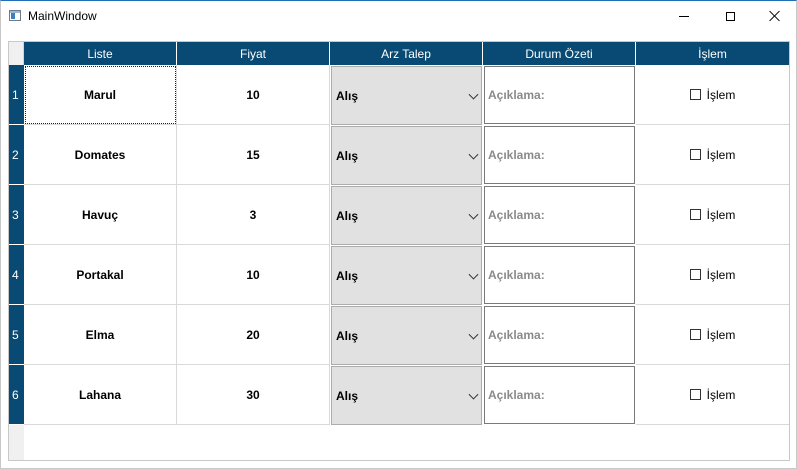  I want to click on cell-liste: Marul, so click(100, 95).